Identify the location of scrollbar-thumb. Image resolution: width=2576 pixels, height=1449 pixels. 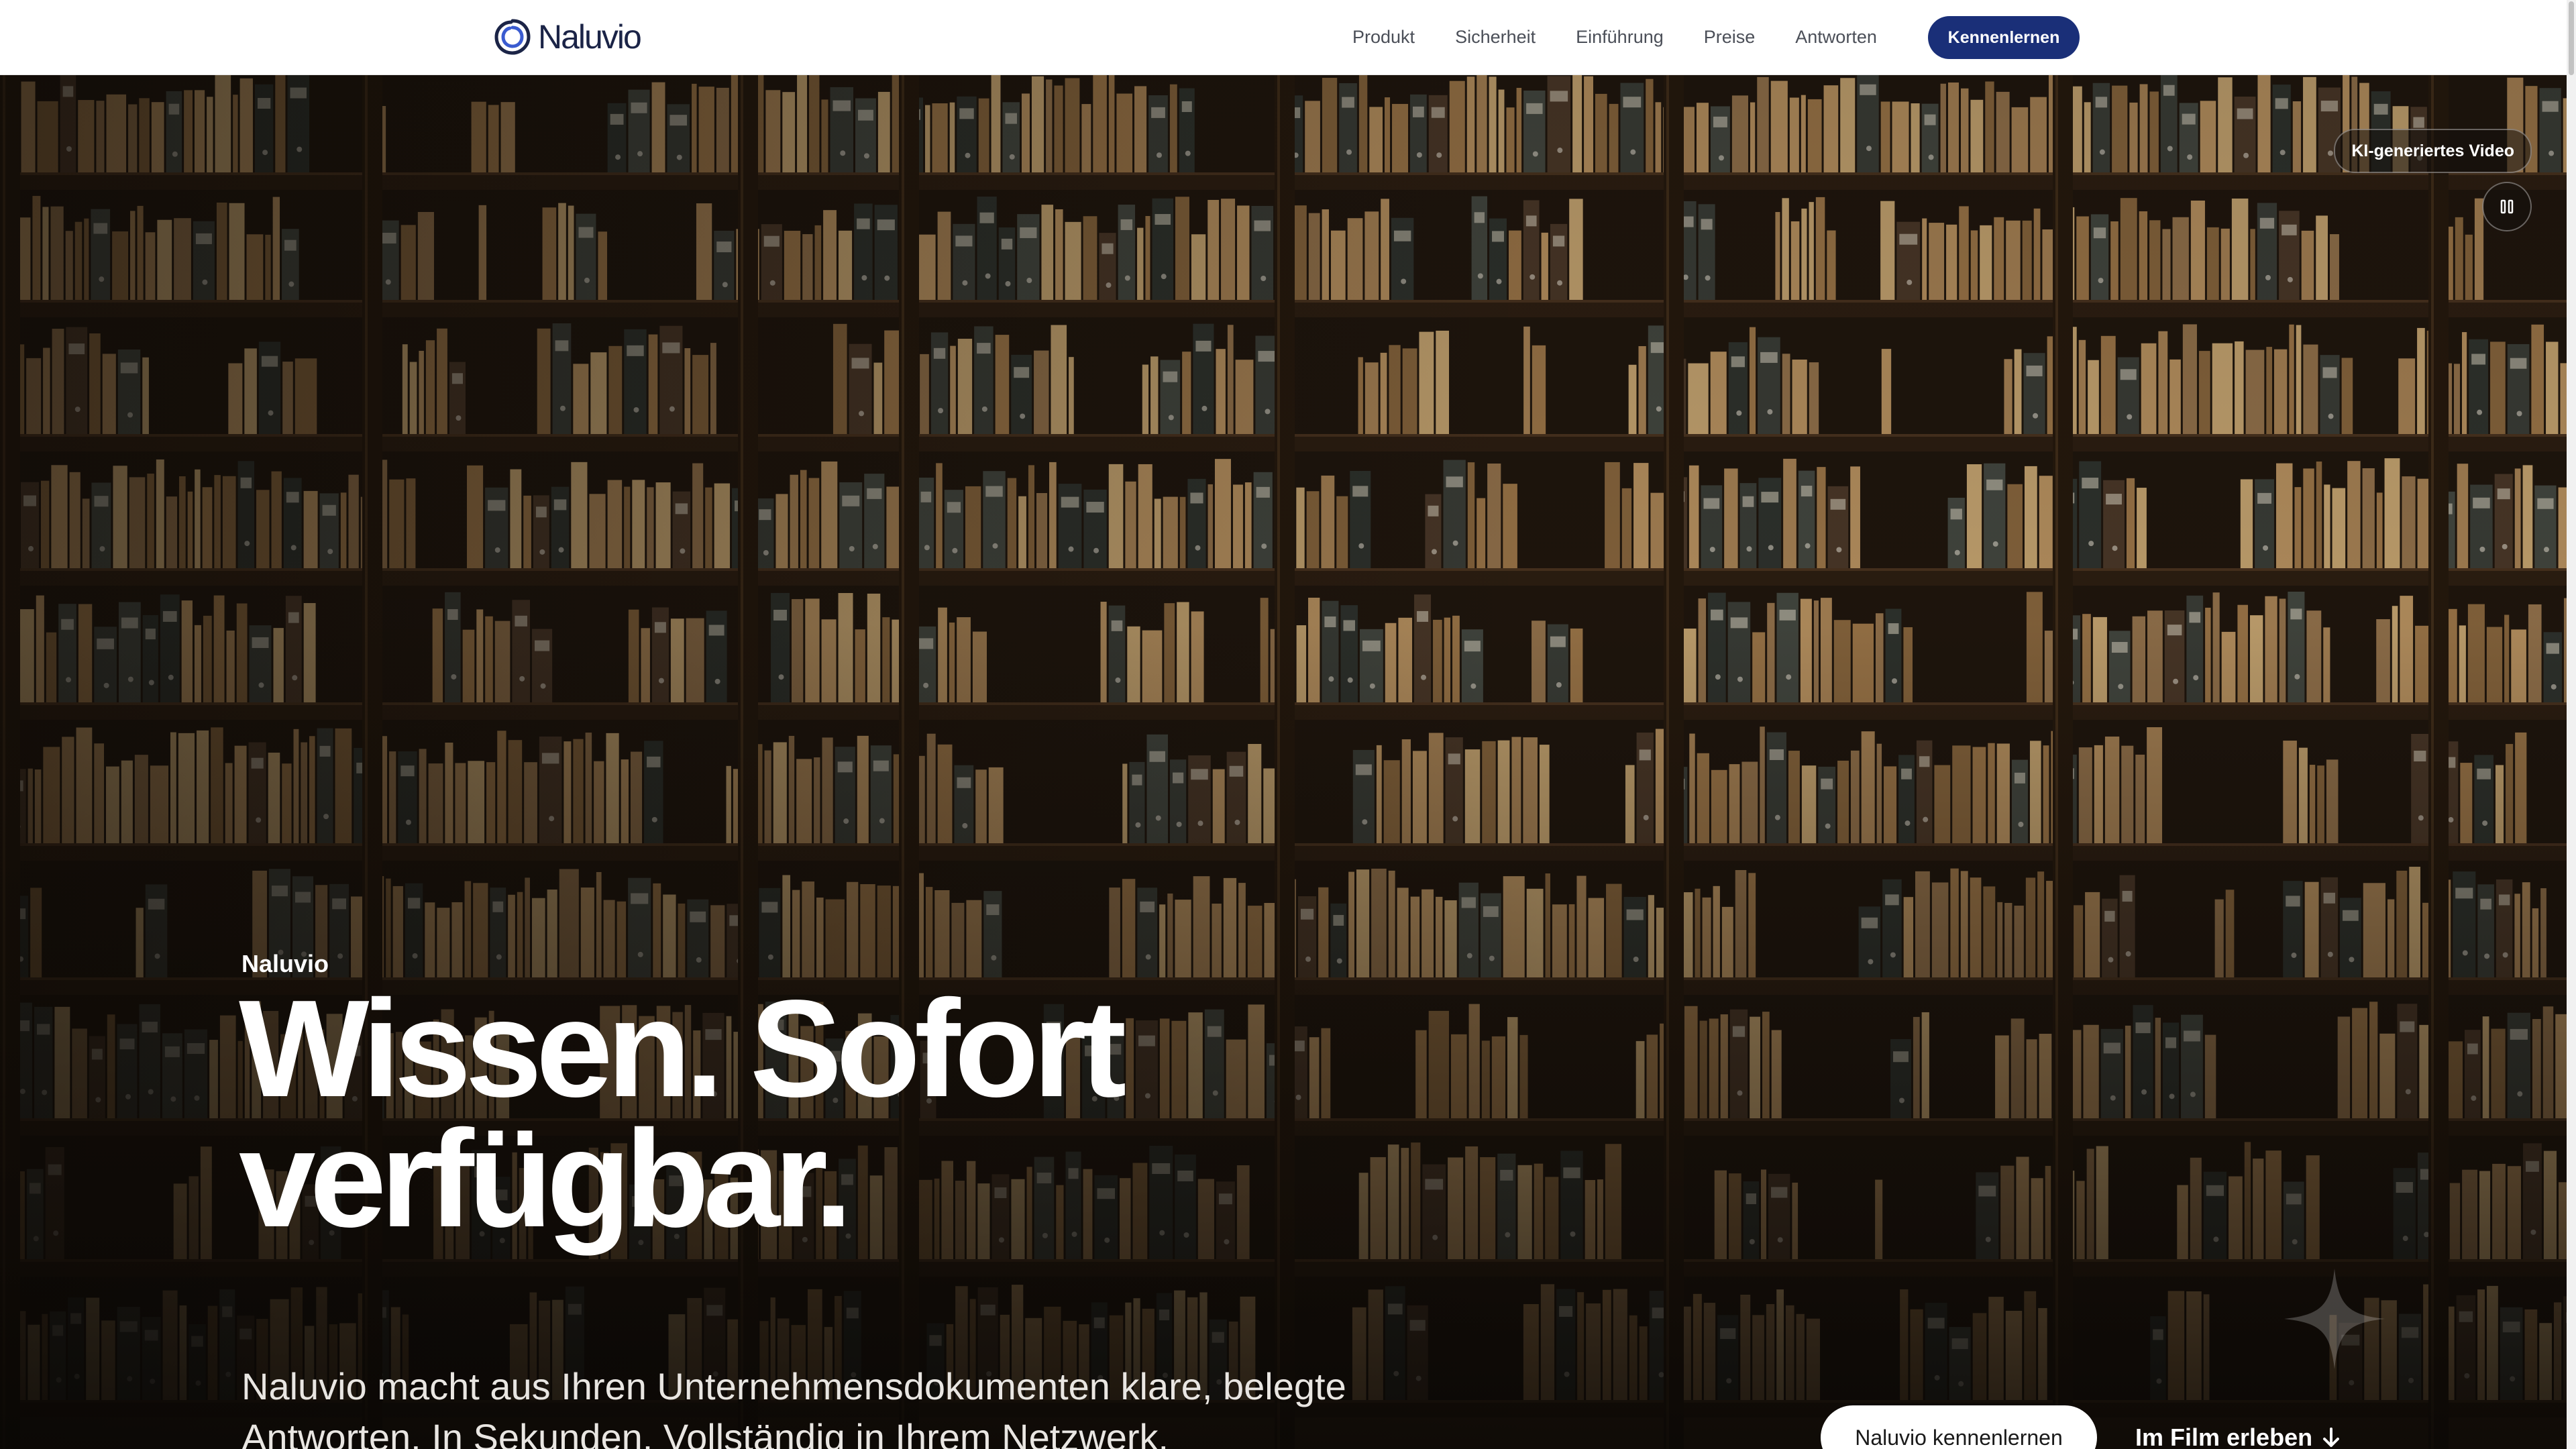
(2571, 38).